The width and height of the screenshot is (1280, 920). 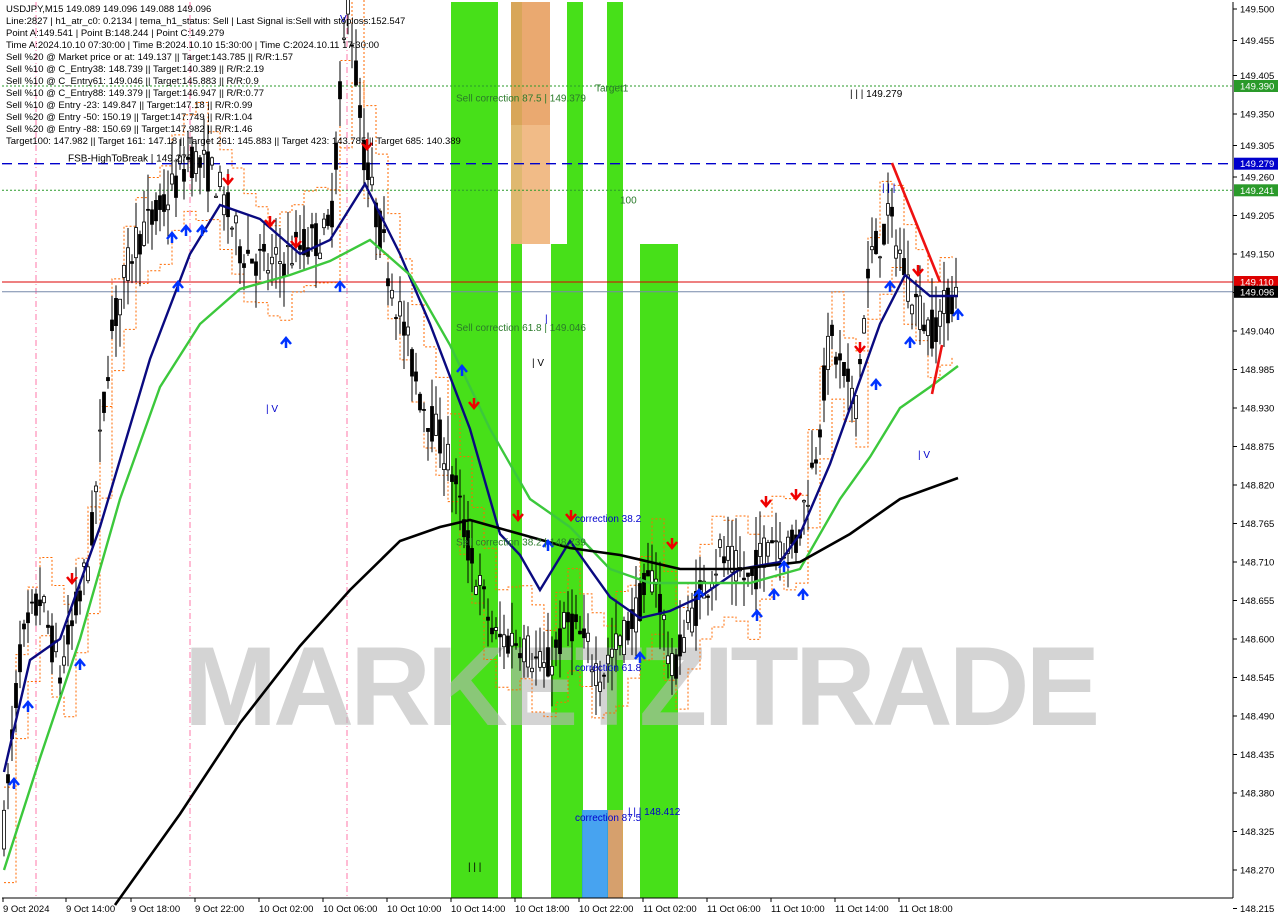 I want to click on chart-annotation: Sell correction 61.8 | 149.046, so click(x=521, y=328).